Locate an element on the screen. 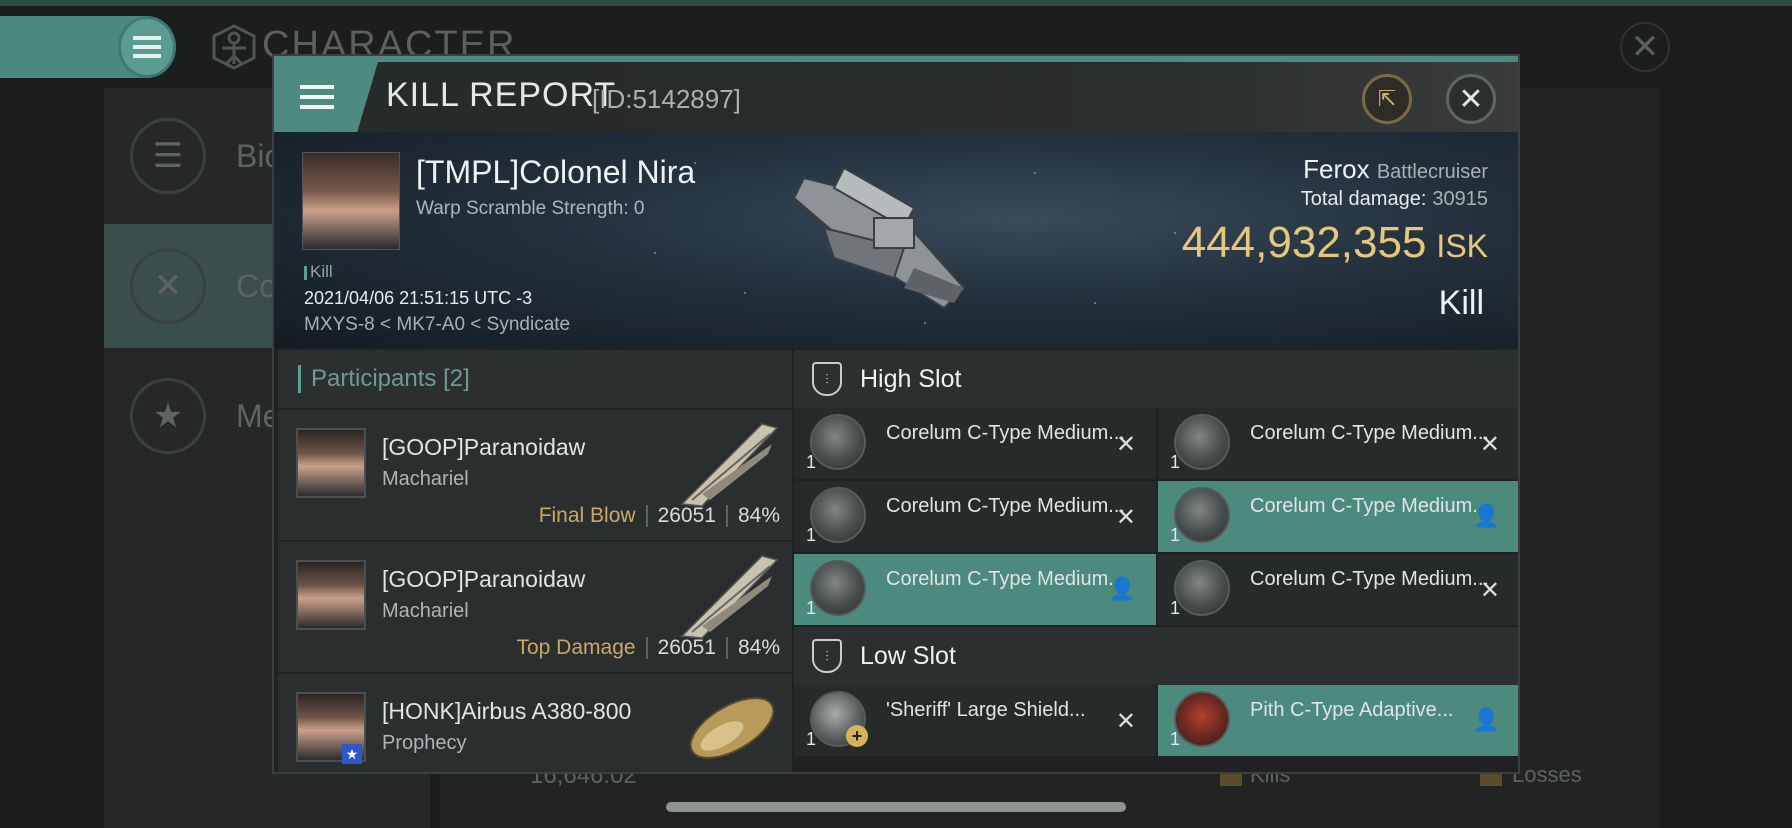  kill-id: [ID:5142897] is located at coordinates (666, 99).